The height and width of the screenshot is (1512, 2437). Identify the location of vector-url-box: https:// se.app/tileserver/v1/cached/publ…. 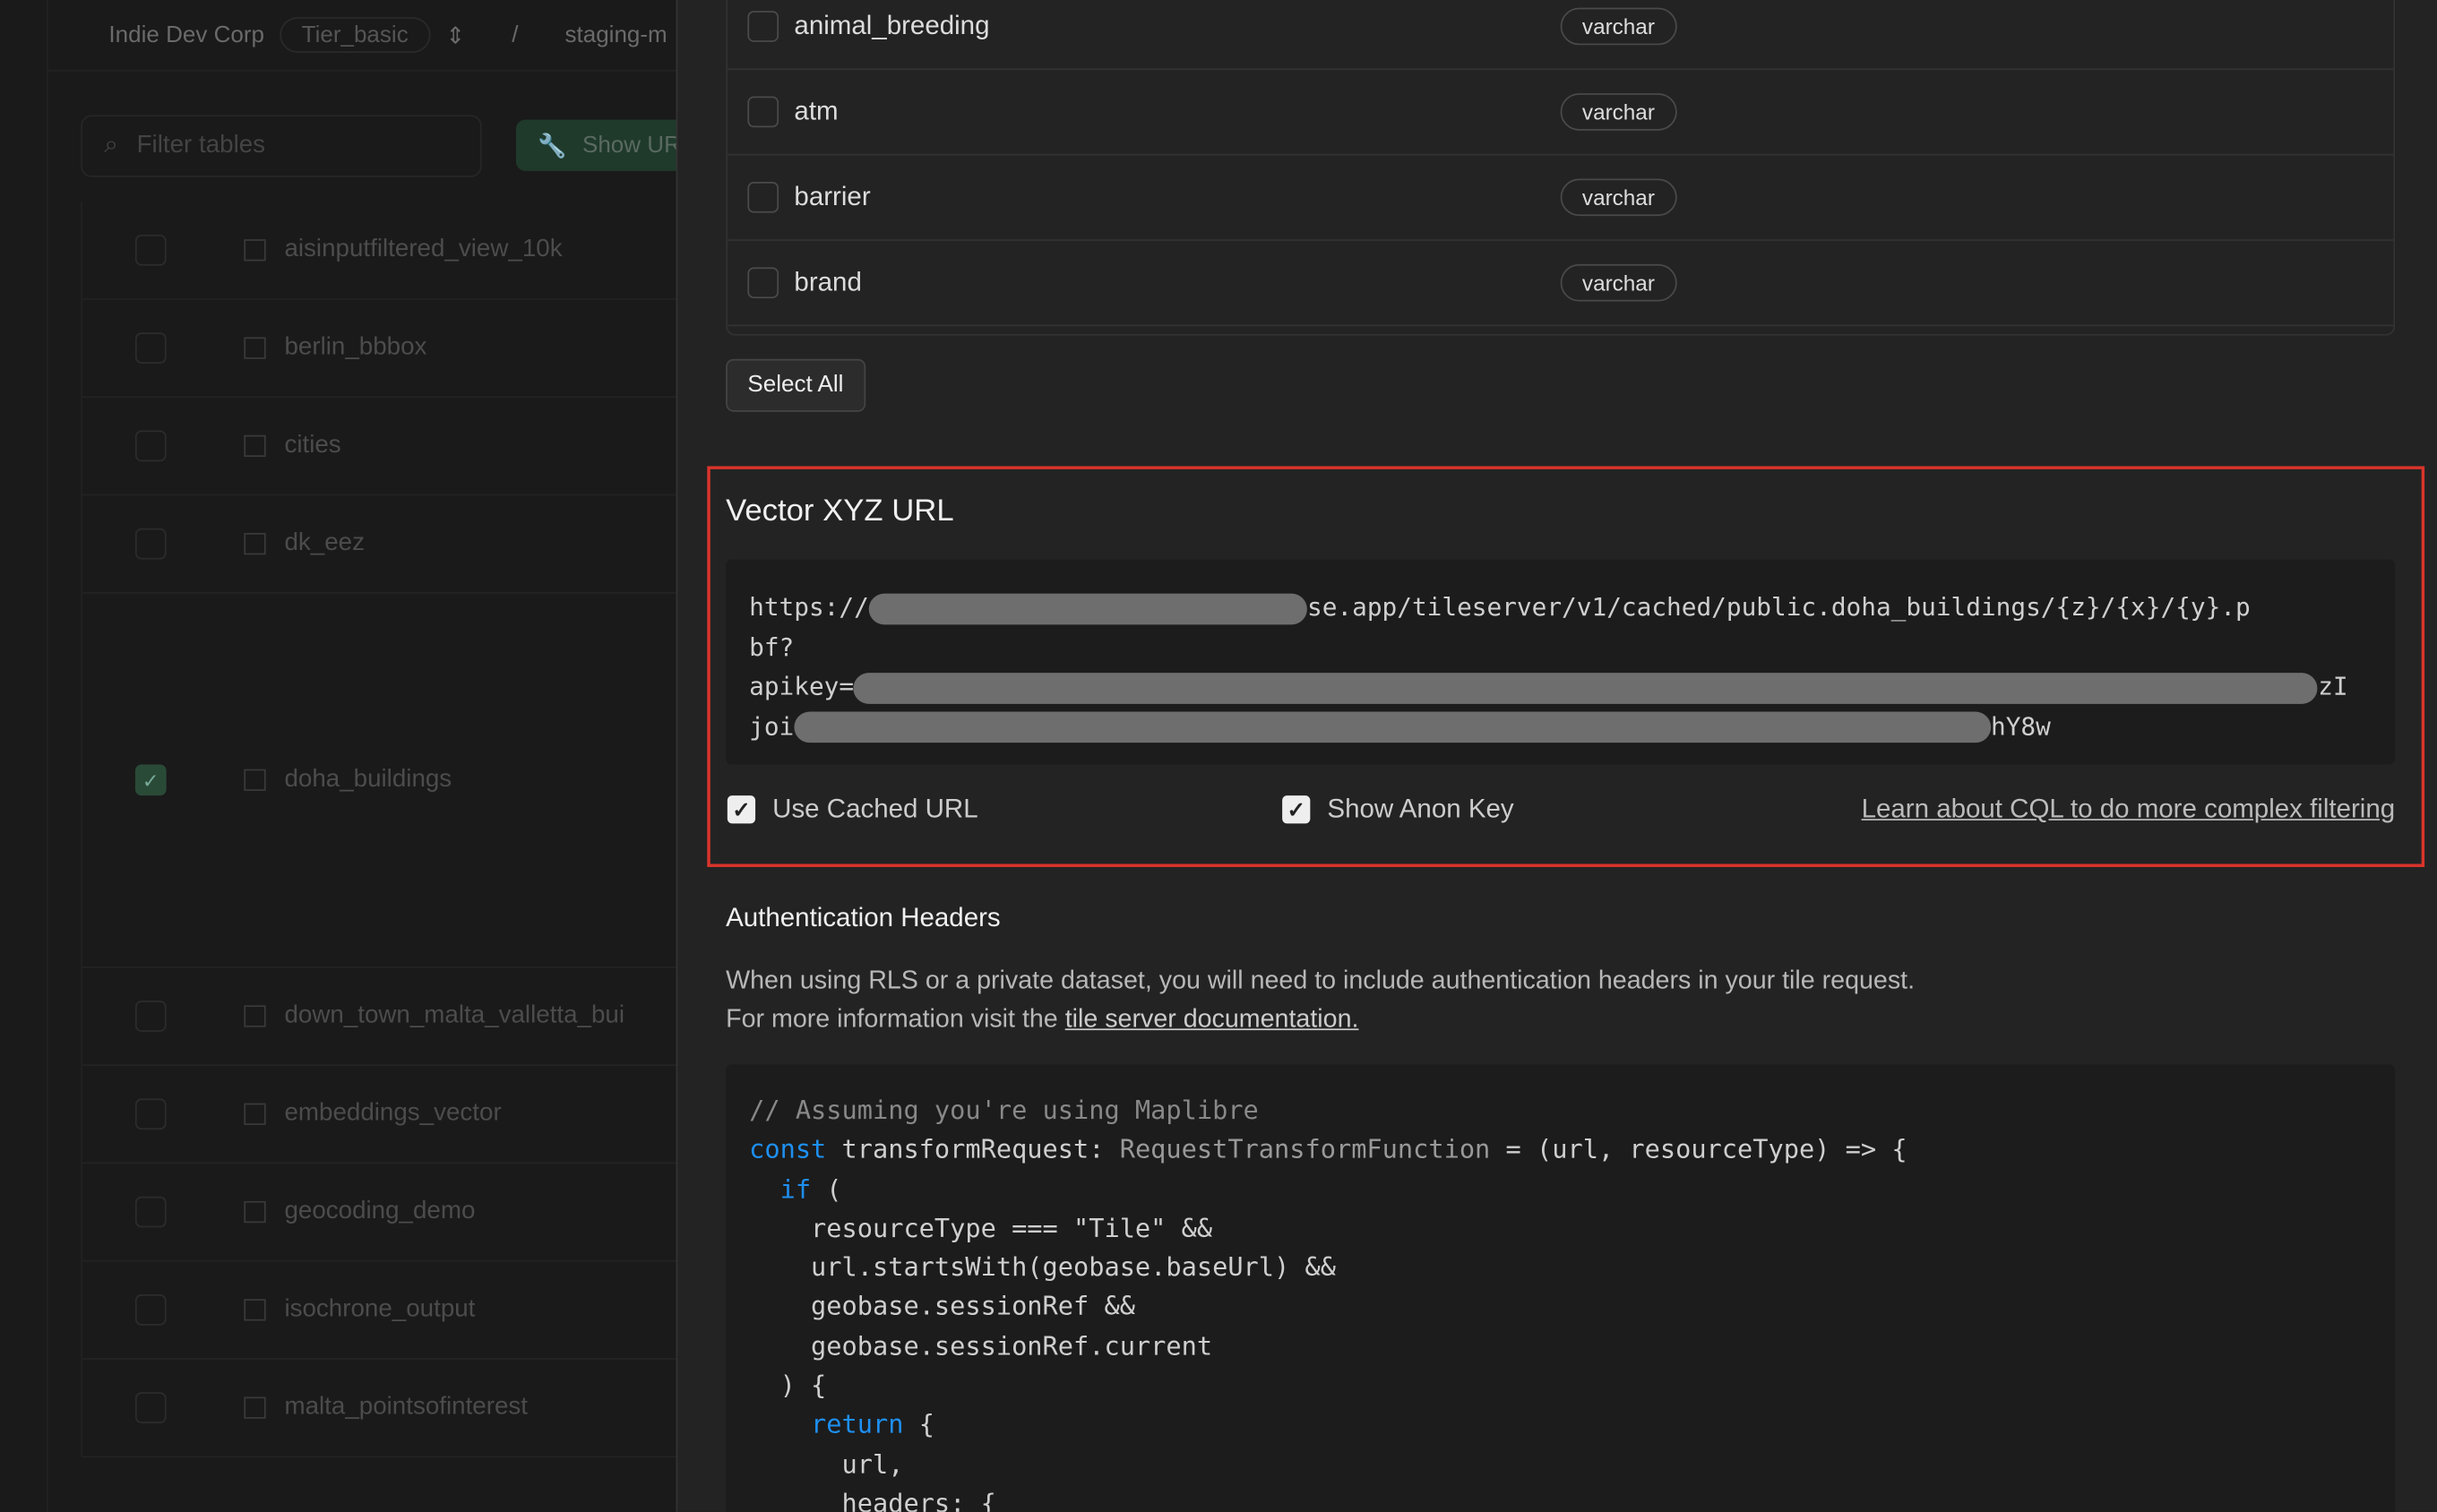
(1561, 662).